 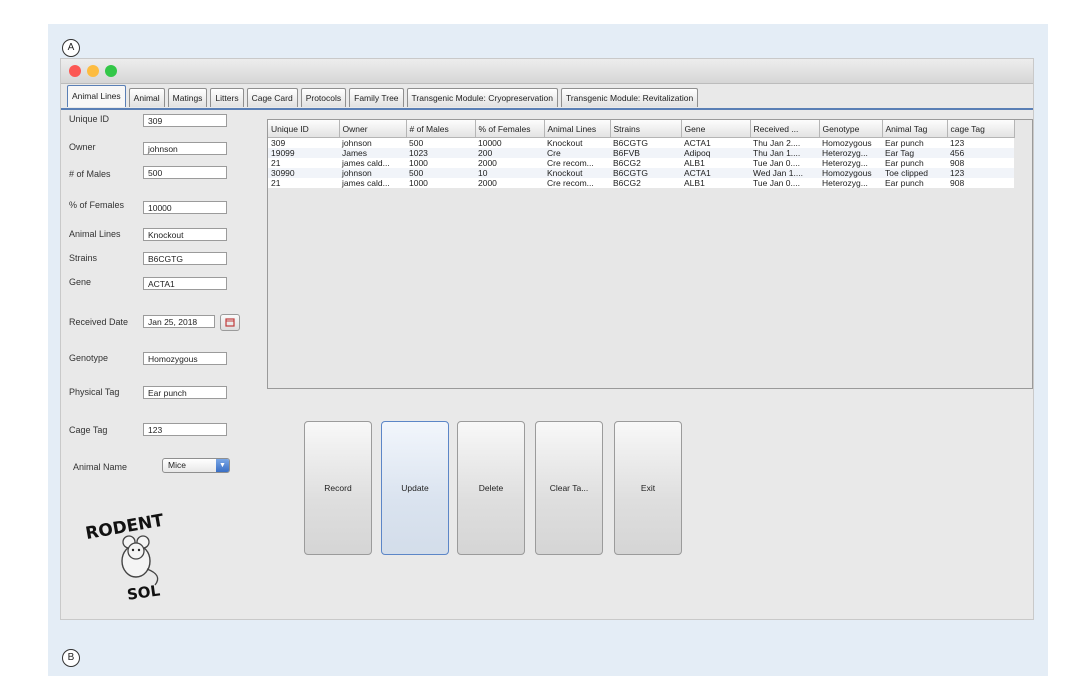 I want to click on strains-field: B6CGTG, so click(x=185, y=258).